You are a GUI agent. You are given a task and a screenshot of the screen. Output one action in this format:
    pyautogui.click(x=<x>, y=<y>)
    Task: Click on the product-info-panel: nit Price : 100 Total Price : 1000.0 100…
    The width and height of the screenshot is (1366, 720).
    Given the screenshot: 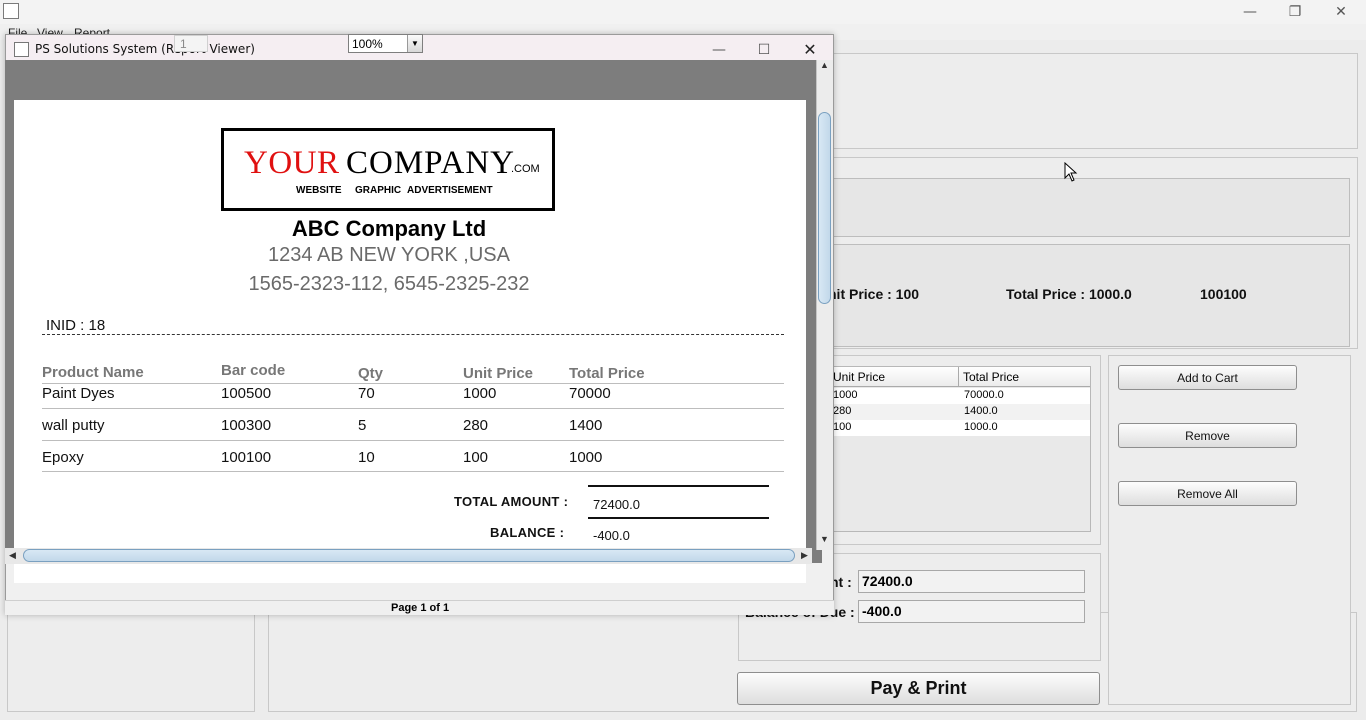 What is the action you would take?
    pyautogui.click(x=1089, y=295)
    